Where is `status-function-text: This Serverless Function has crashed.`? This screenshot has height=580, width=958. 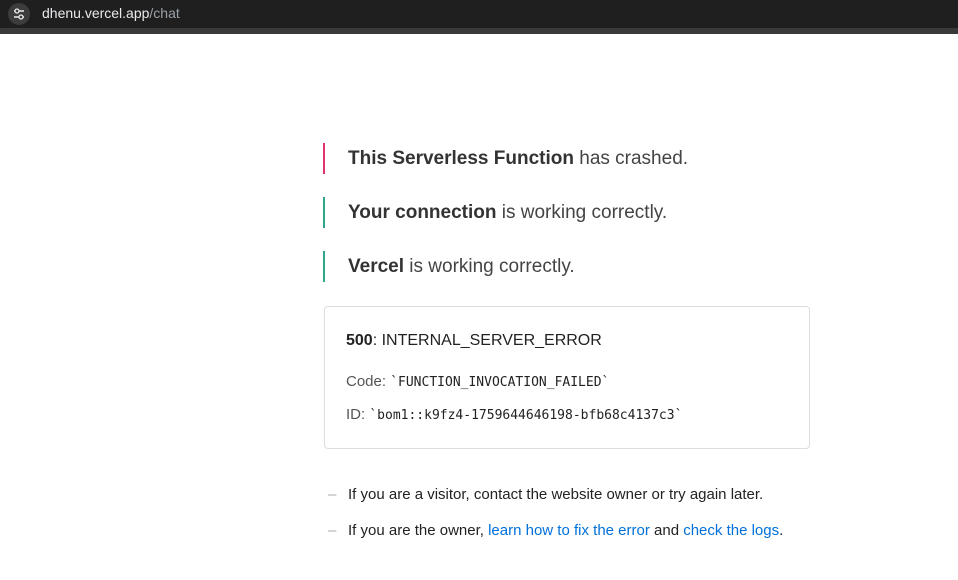
status-function-text: This Serverless Function has crashed. is located at coordinates (518, 159).